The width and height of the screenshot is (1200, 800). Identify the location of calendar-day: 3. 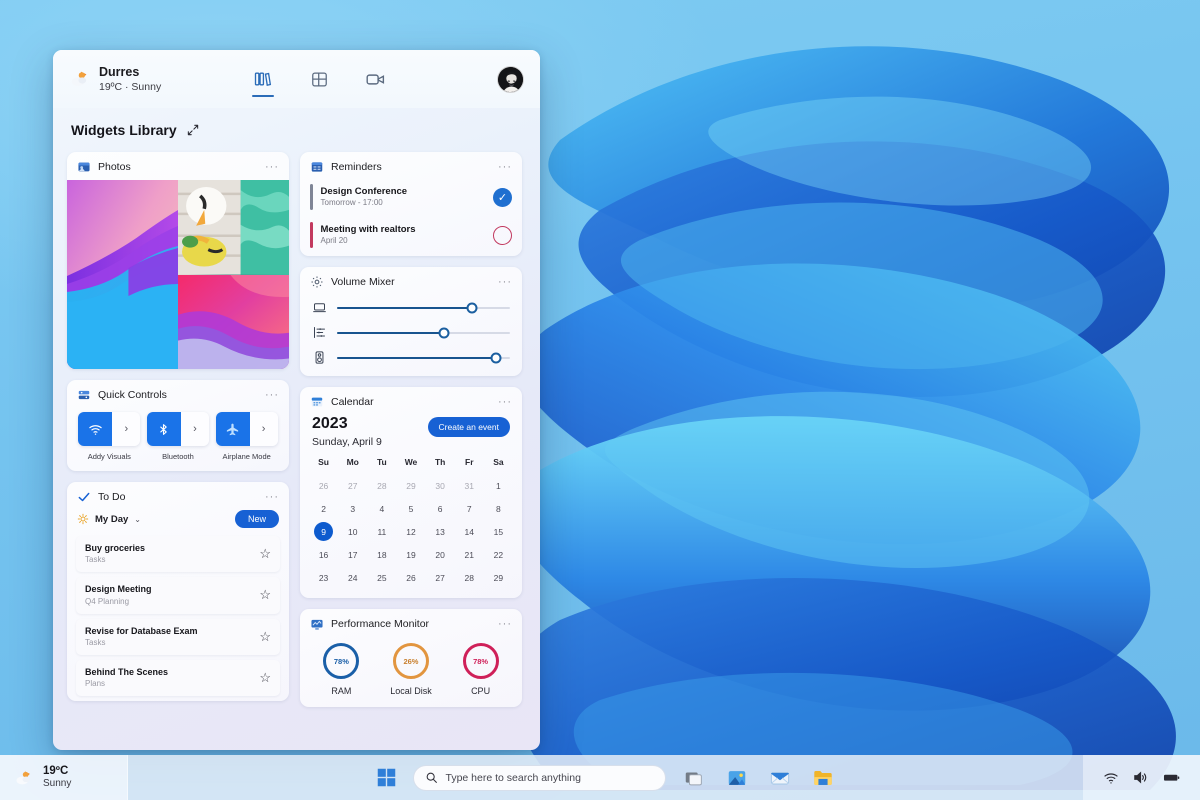
(352, 508).